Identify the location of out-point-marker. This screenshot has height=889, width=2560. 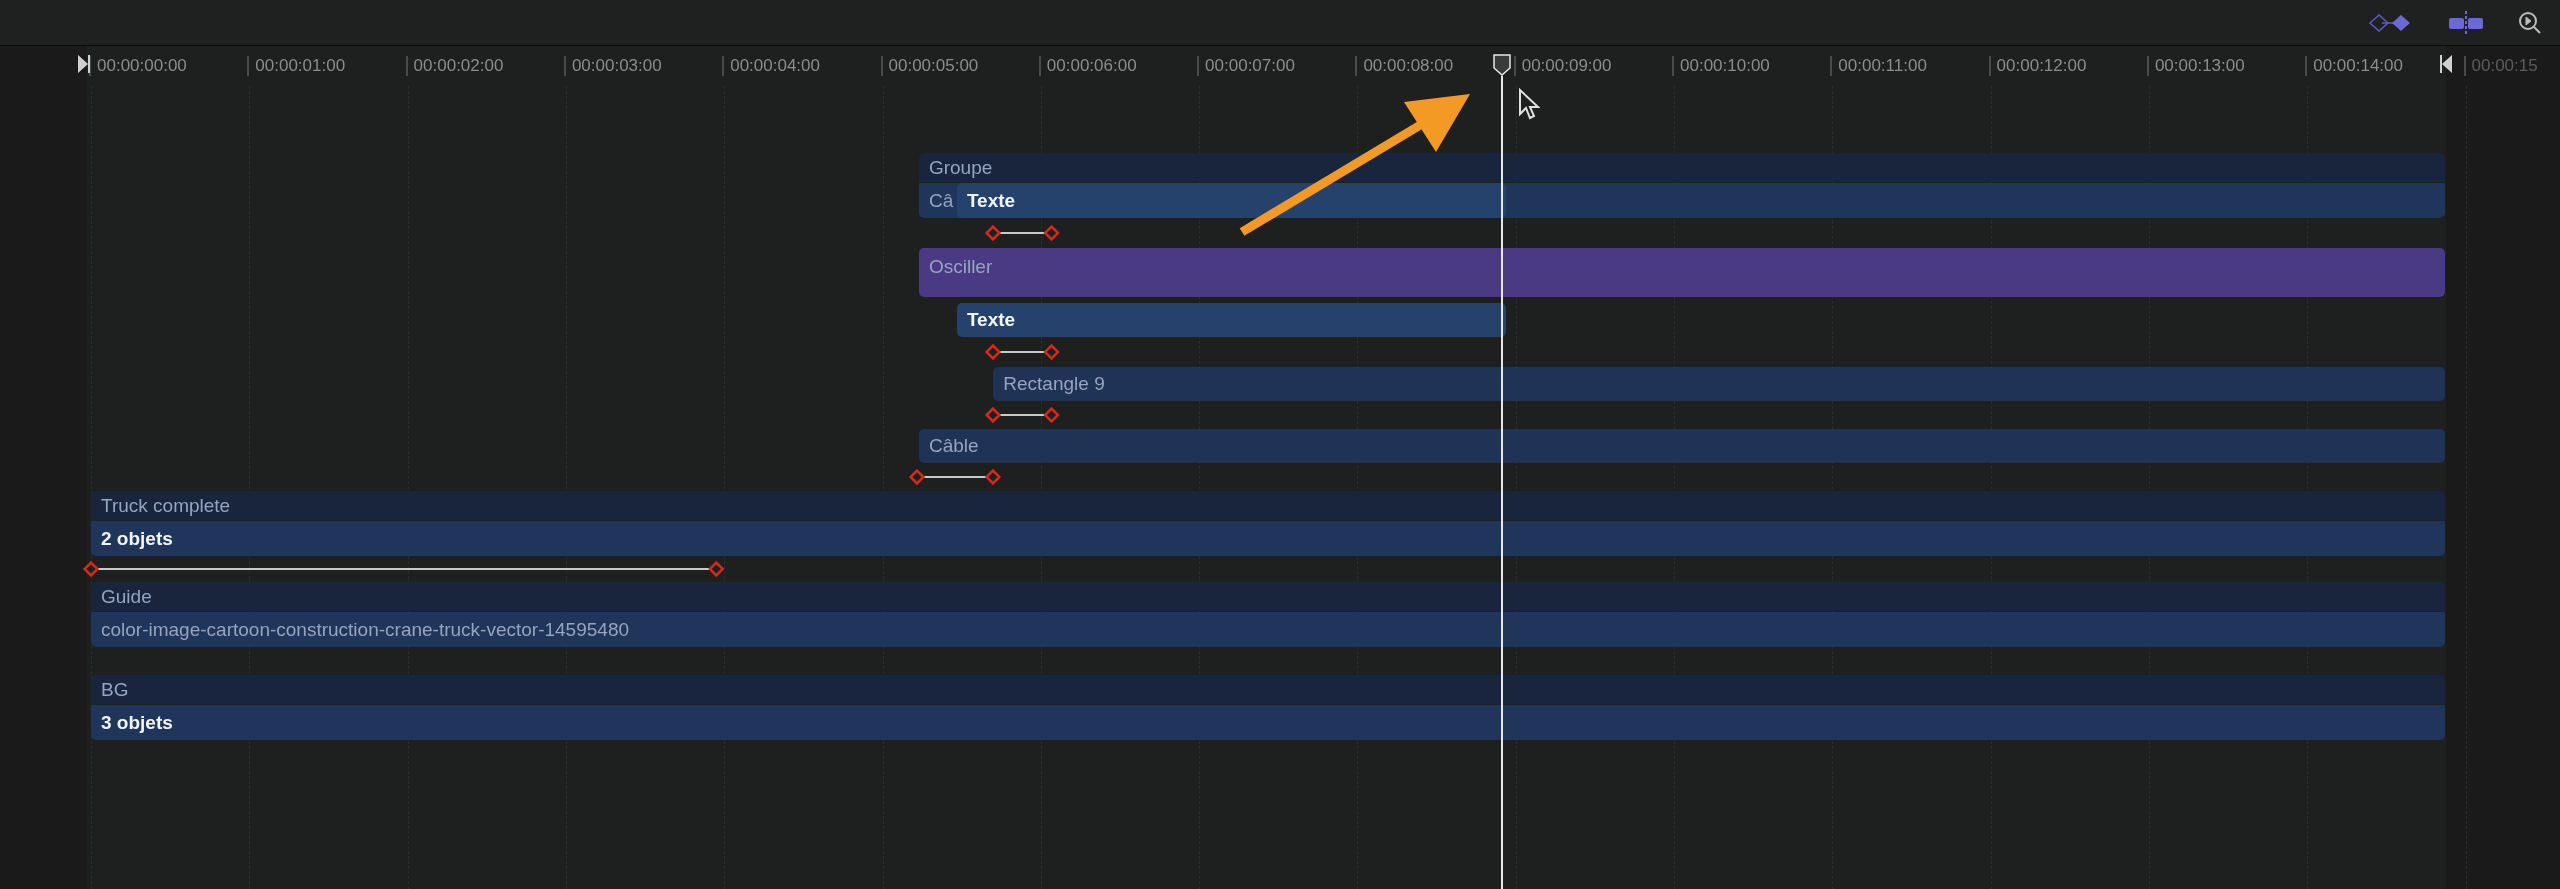
(2446, 64).